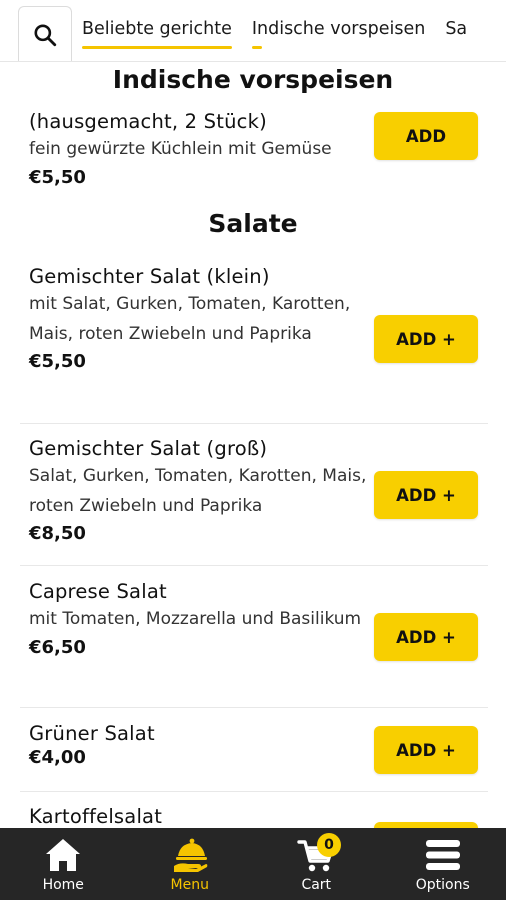 The height and width of the screenshot is (900, 506). Describe the element at coordinates (57, 533) in the screenshot. I see `item-price: €8,50` at that location.